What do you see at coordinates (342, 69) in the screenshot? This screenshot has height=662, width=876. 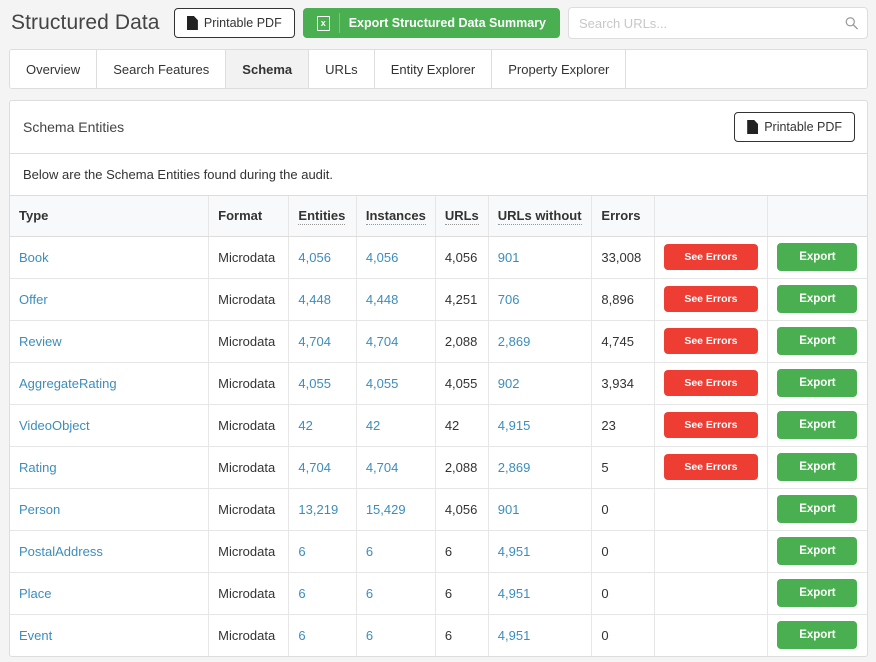 I see `tab-urls: URLs` at bounding box center [342, 69].